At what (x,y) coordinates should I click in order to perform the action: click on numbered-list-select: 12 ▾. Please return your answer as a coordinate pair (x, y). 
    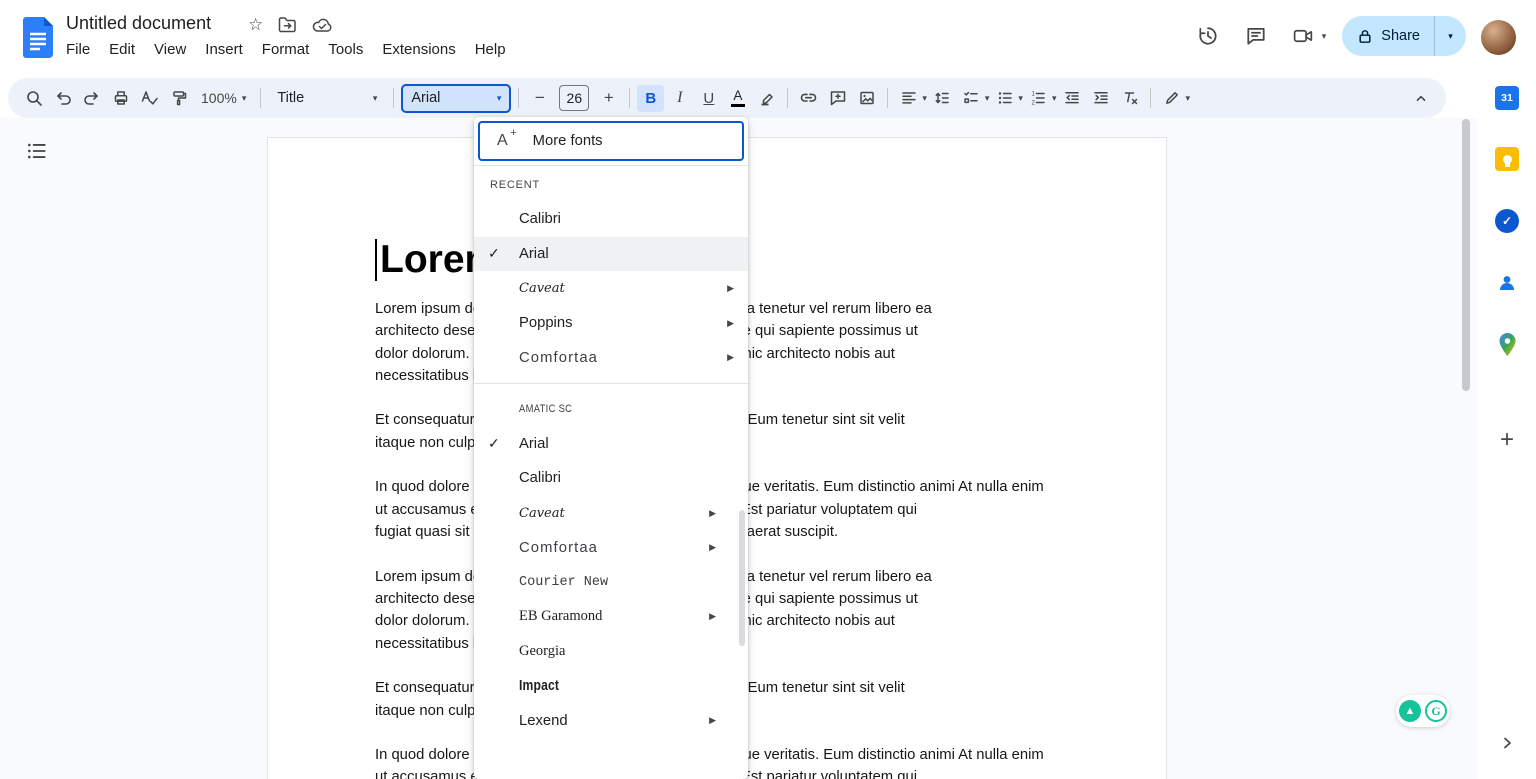
    Looking at the image, I should click on (1041, 98).